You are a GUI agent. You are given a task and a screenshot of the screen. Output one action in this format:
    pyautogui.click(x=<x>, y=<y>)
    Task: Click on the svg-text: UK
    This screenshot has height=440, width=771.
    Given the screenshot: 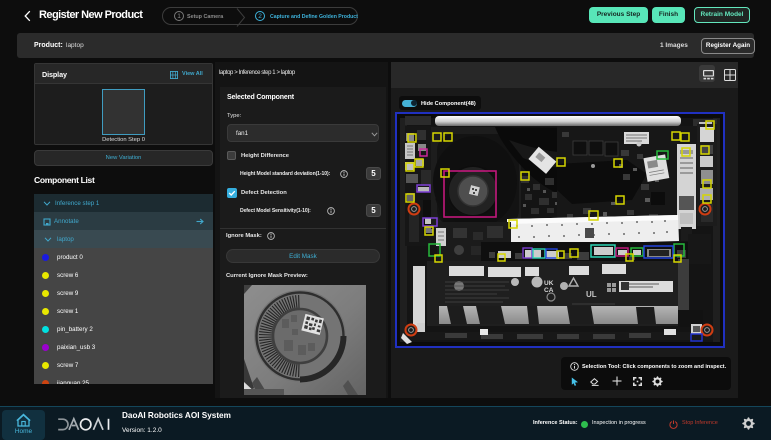 What is the action you would take?
    pyautogui.click(x=549, y=283)
    